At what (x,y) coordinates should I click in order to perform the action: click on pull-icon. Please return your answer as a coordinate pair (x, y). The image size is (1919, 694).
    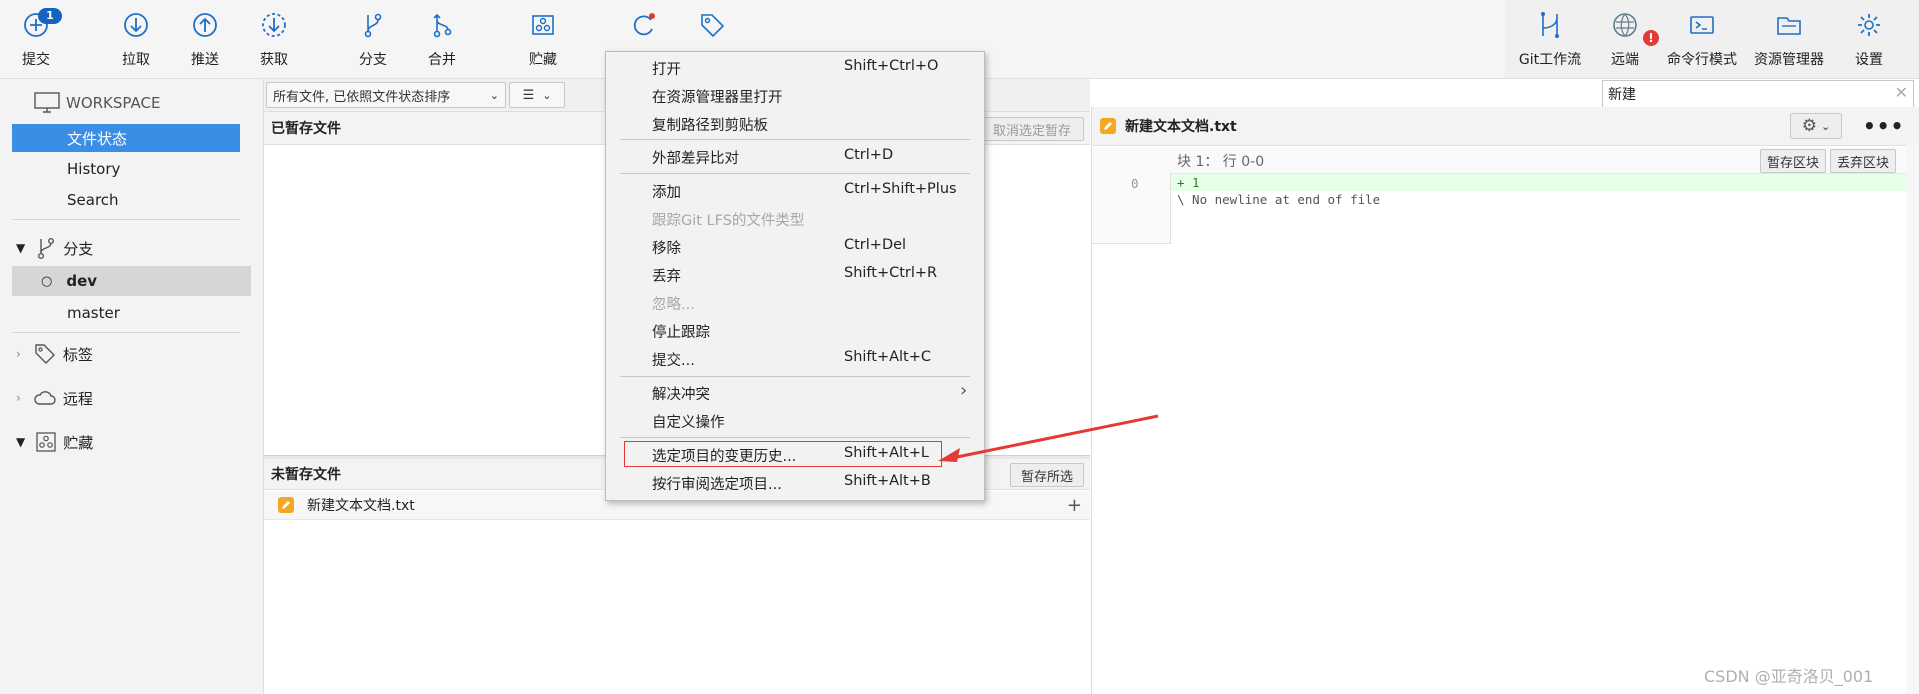
    Looking at the image, I should click on (136, 25).